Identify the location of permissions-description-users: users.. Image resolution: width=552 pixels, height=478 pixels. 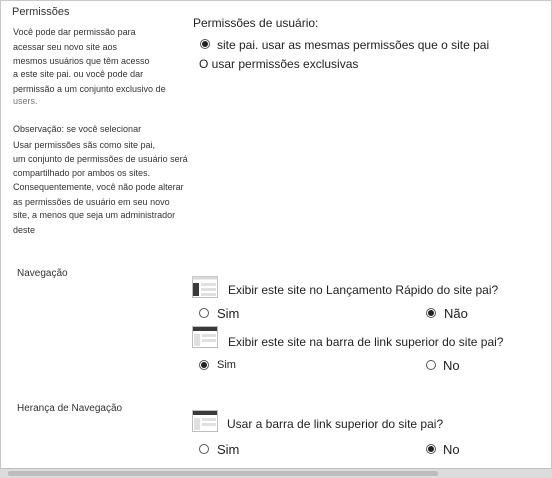
(25, 101).